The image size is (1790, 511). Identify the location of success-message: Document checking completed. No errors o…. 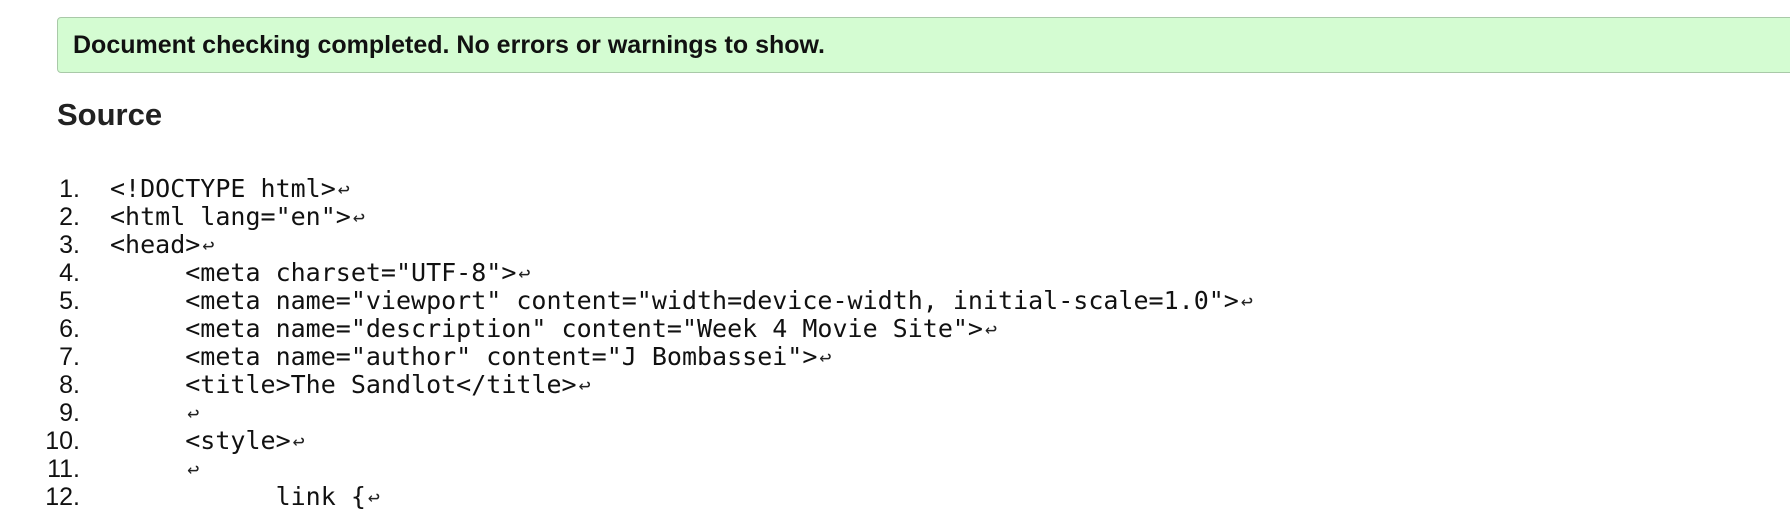
(449, 44).